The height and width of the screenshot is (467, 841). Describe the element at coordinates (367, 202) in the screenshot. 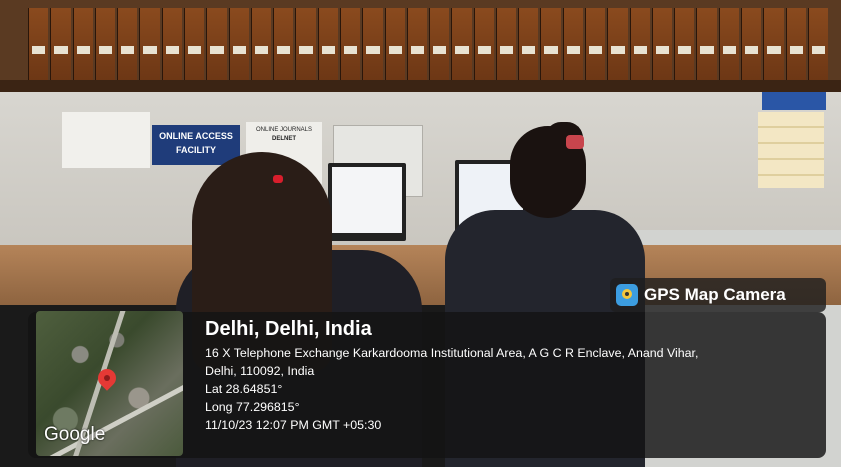

I see `monitor-left` at that location.